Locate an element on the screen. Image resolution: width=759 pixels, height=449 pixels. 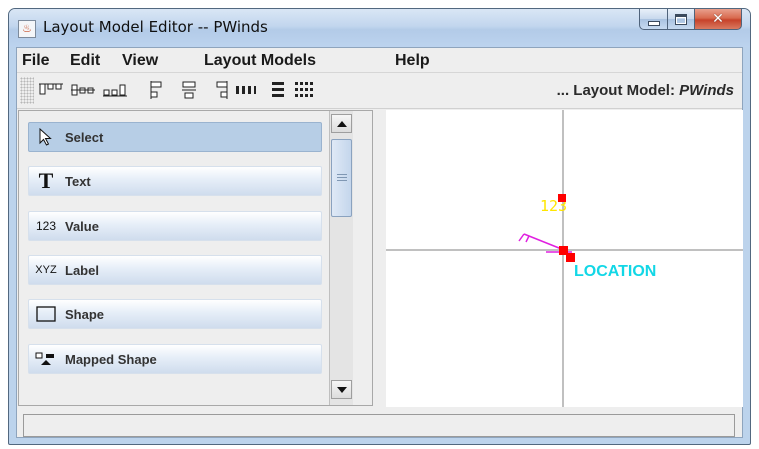
menu-file: File is located at coordinates (36, 61).